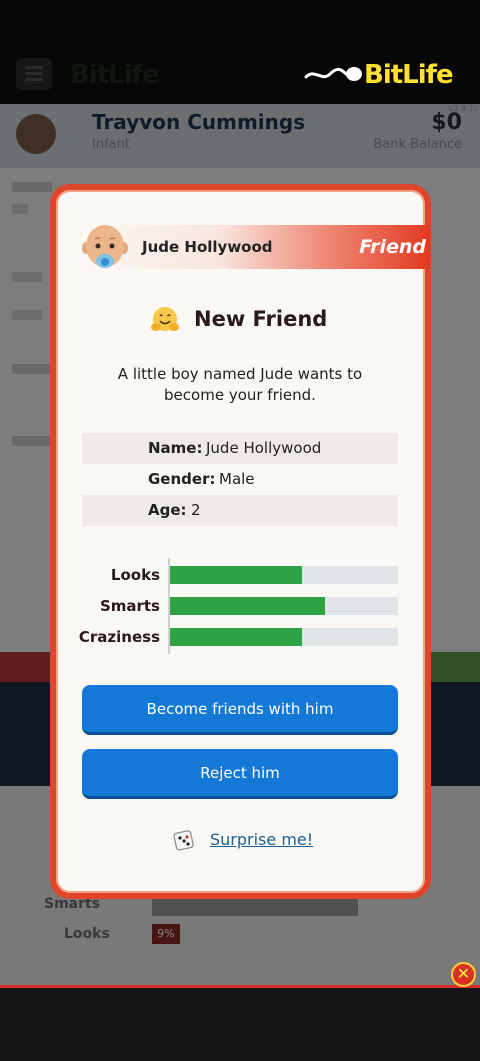 Image resolution: width=480 pixels, height=1061 pixels. Describe the element at coordinates (261, 319) in the screenshot. I see `modal-title: New Friend` at that location.